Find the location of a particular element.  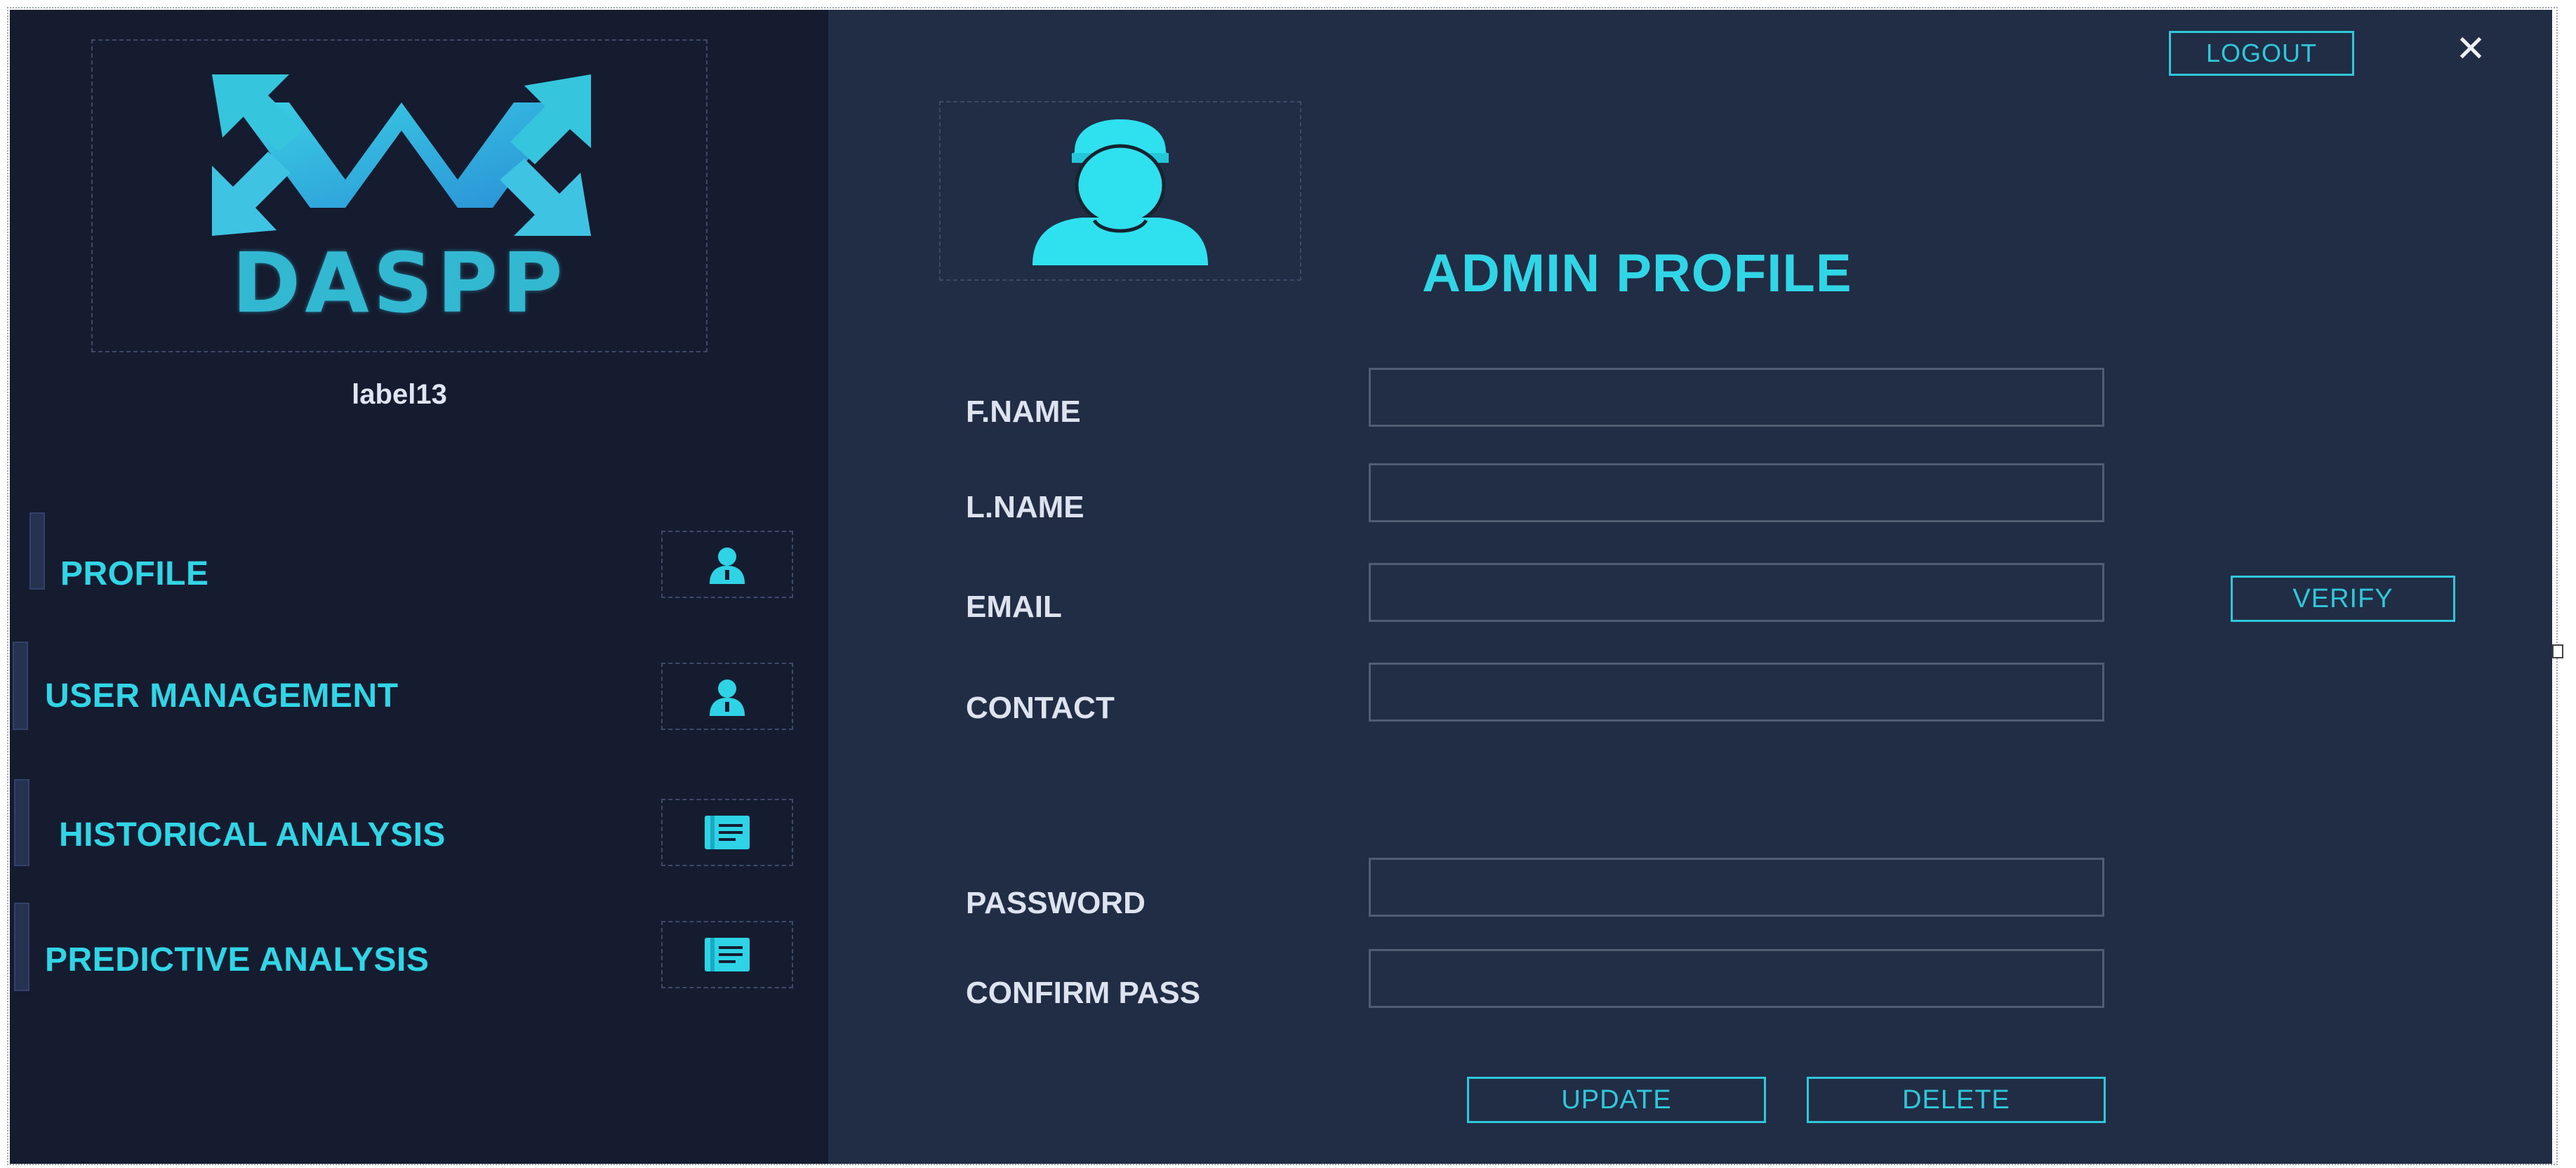

user-avatar-icon is located at coordinates (1121, 192).